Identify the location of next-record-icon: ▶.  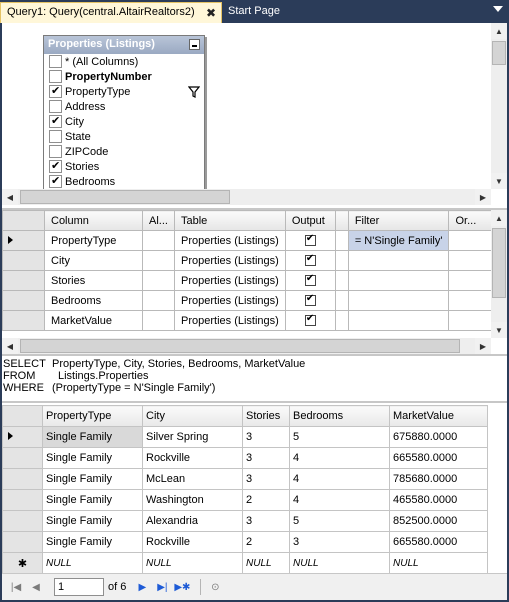
(142, 587).